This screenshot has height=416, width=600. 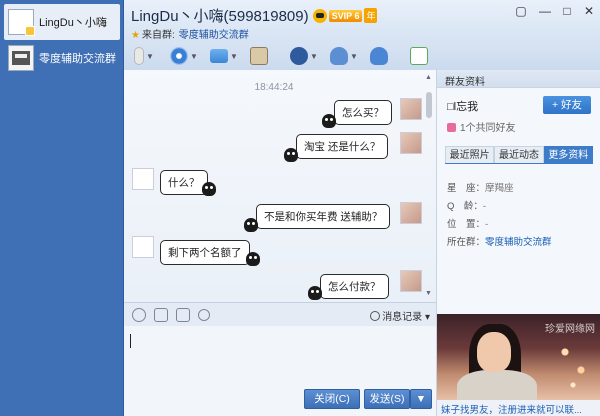 I want to click on common-friends-label: 1个共同好友, so click(x=488, y=128).